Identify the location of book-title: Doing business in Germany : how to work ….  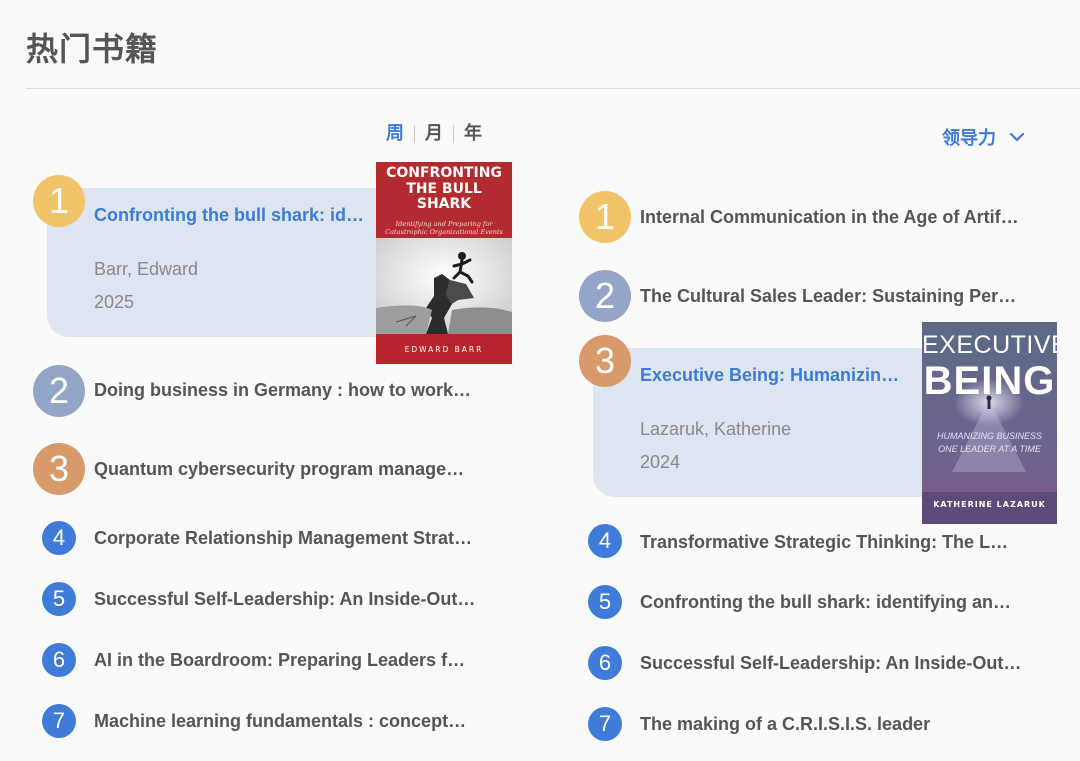
(284, 390).